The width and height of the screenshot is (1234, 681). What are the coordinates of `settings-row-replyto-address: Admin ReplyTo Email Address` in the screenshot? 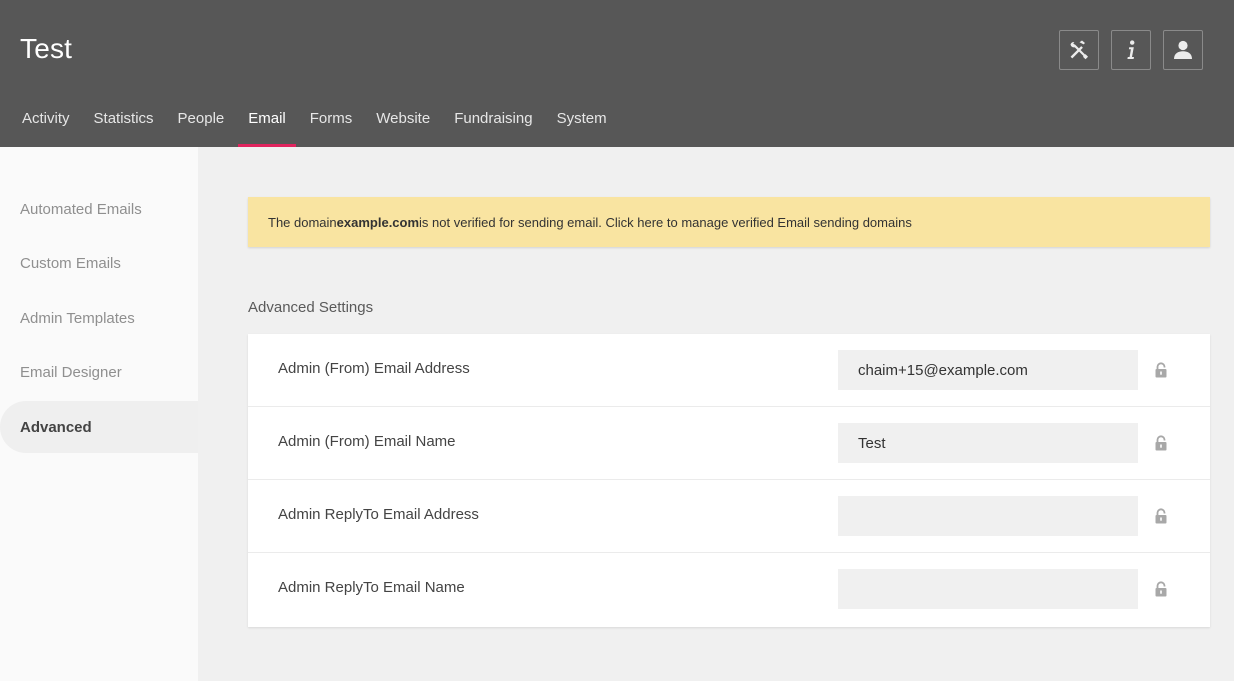 It's located at (729, 516).